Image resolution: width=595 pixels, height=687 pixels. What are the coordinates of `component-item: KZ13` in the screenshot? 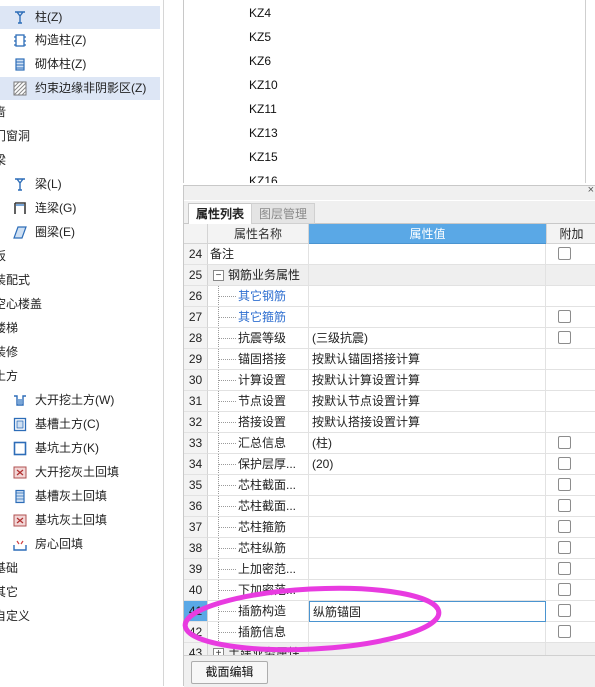 It's located at (263, 133).